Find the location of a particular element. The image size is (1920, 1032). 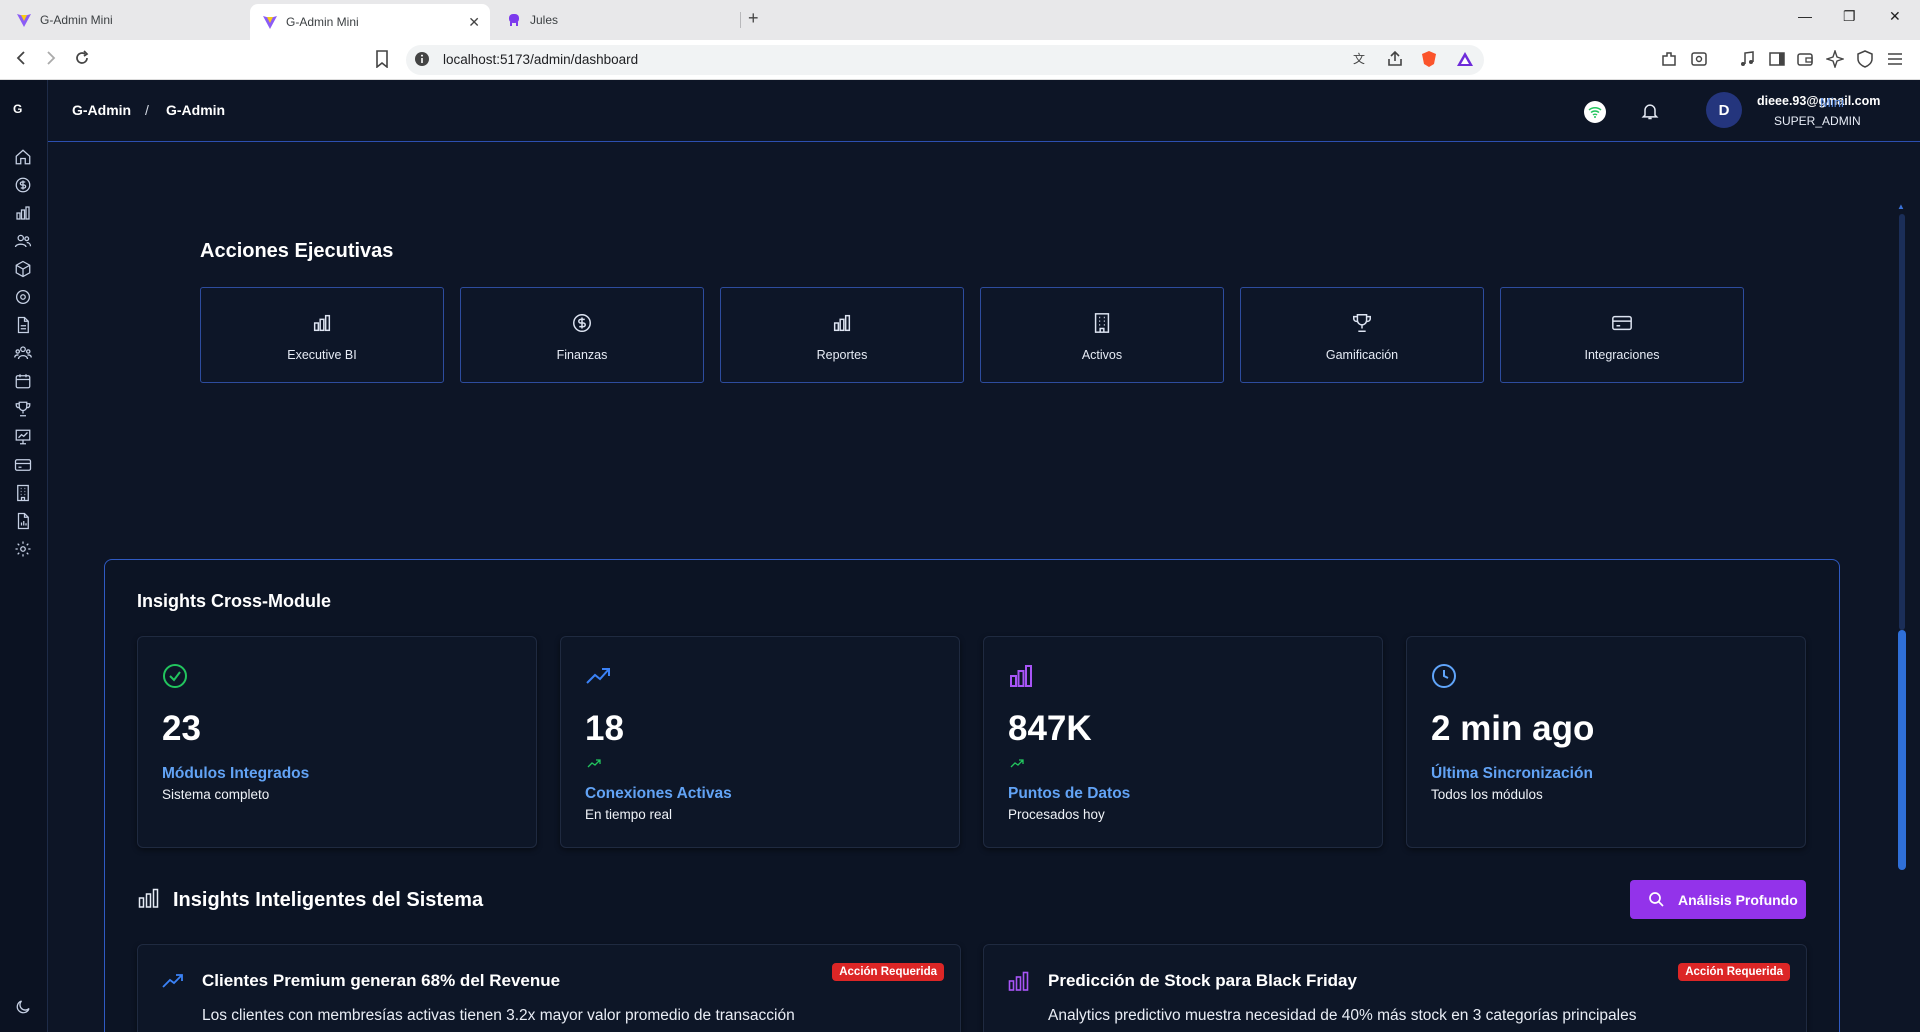

tab-search-icon is located at coordinates (1699, 59).